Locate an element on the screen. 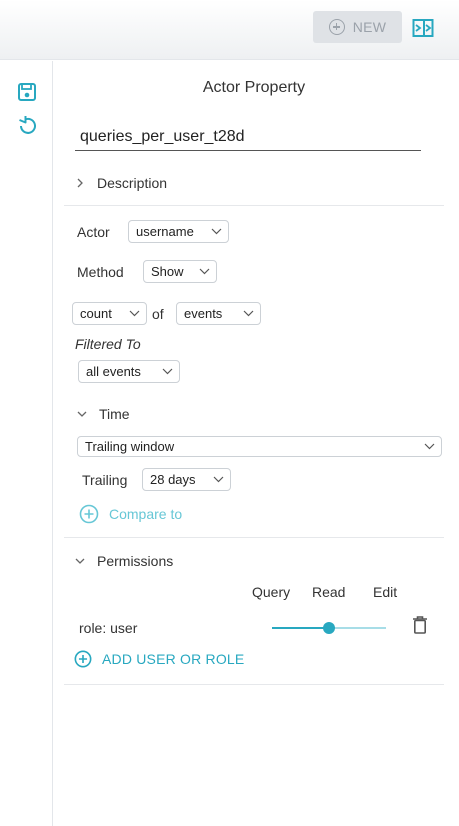 This screenshot has width=459, height=826. trailing-label: Trailing is located at coordinates (105, 480).